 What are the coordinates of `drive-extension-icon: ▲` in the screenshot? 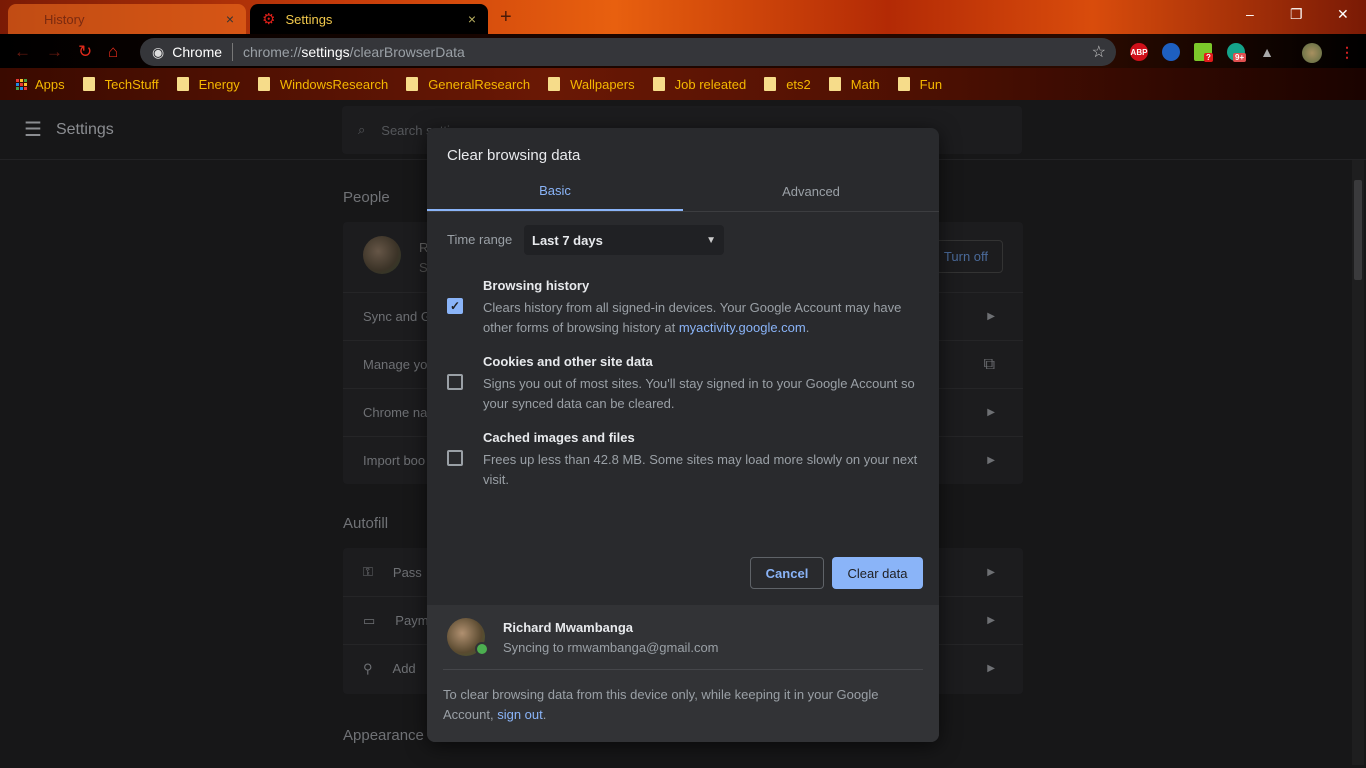 It's located at (1267, 52).